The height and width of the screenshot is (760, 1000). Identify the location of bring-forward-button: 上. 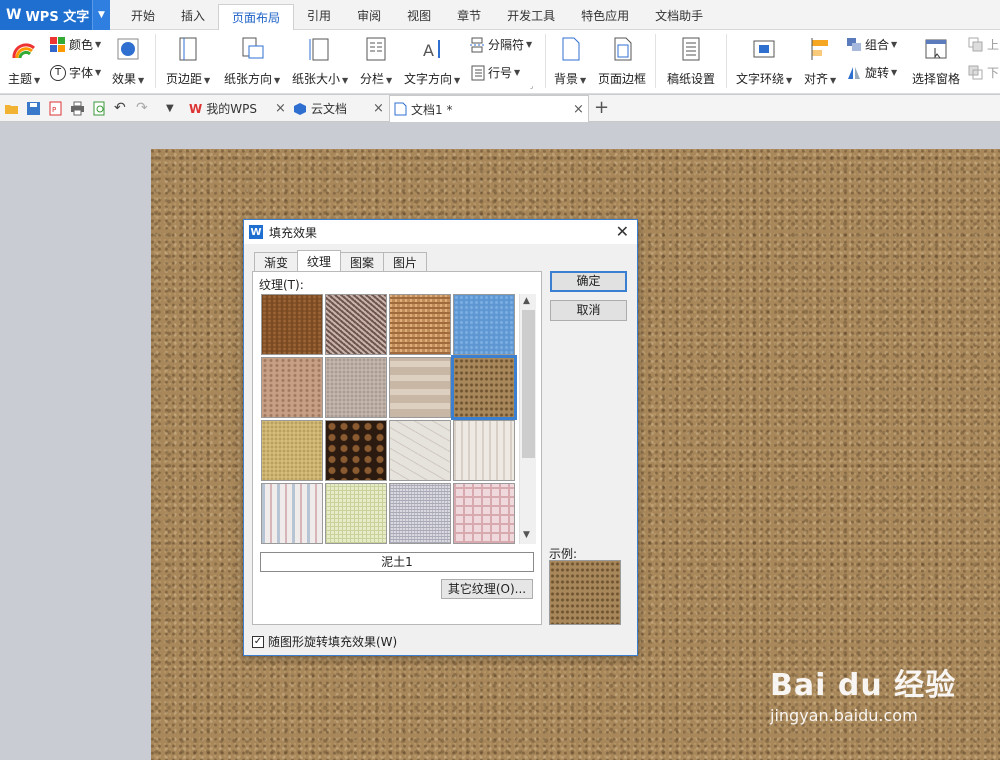
(983, 44).